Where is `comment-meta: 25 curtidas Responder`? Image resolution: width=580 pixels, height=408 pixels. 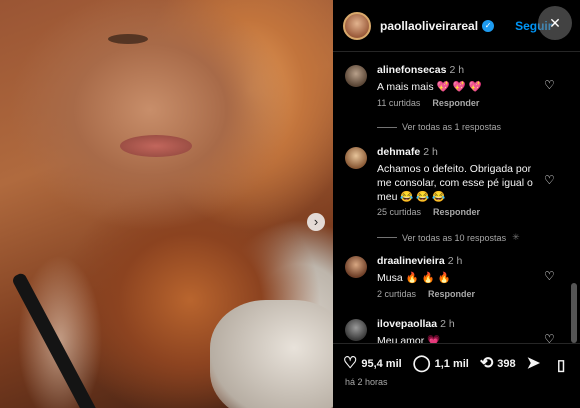
comment-meta: 25 curtidas Responder is located at coordinates (428, 212).